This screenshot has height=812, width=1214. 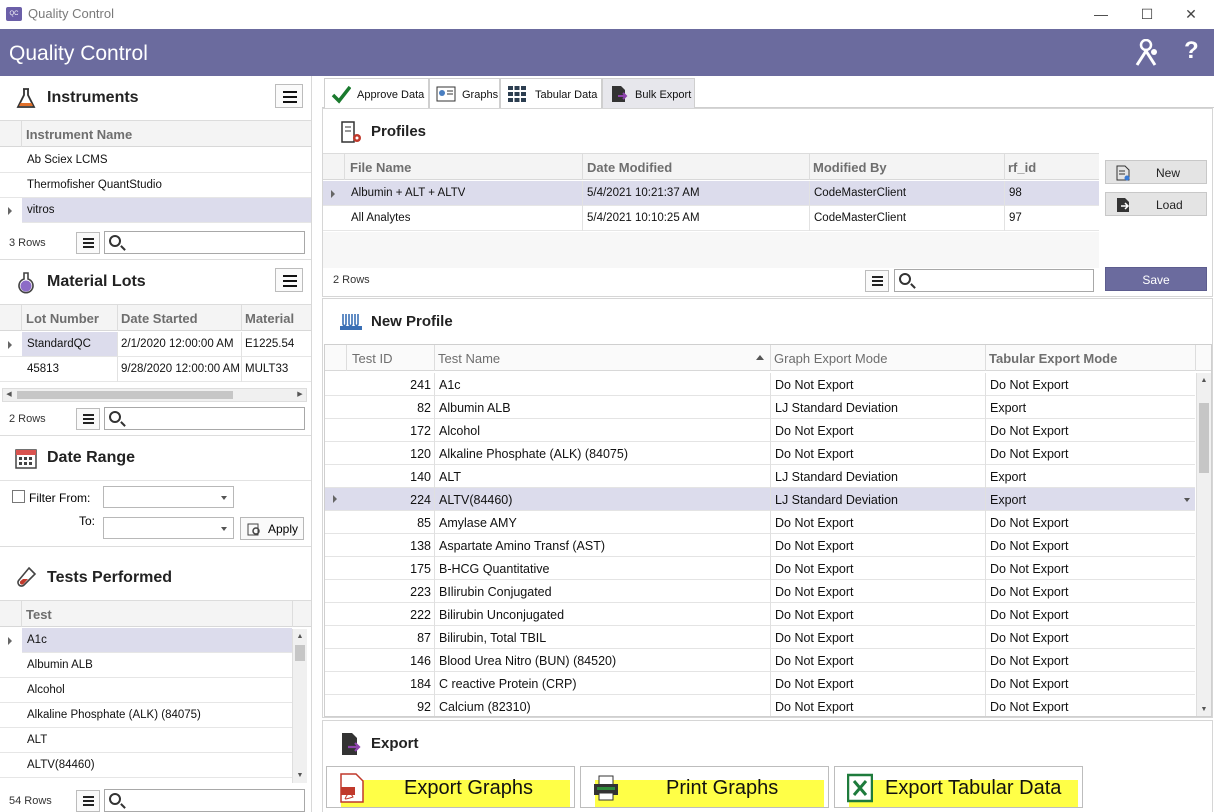 What do you see at coordinates (1156, 279) in the screenshot?
I see `save-profile-button: Save` at bounding box center [1156, 279].